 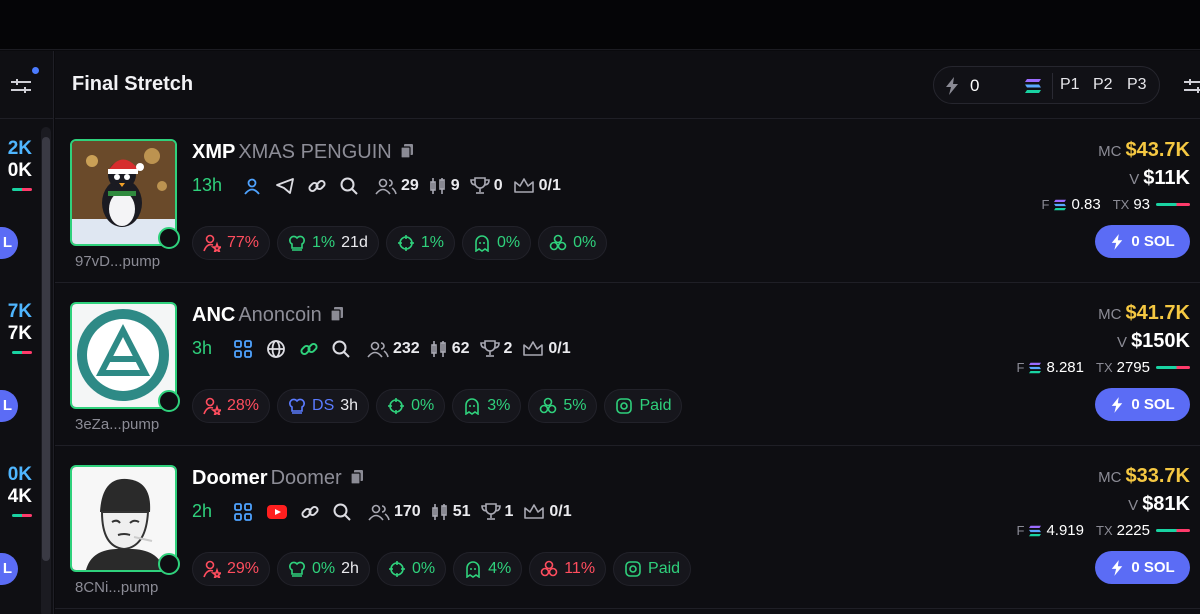 I want to click on top10-stat: 0/1, so click(x=547, y=512).